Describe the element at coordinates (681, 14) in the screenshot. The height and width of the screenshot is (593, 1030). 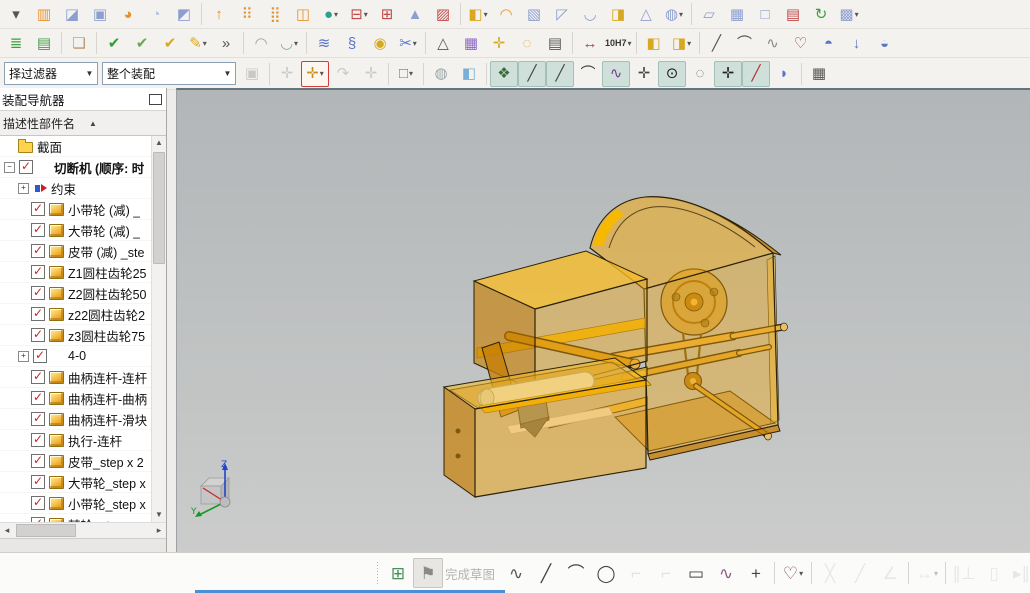
I see `sphere-icon-dropdown: ▾` at that location.